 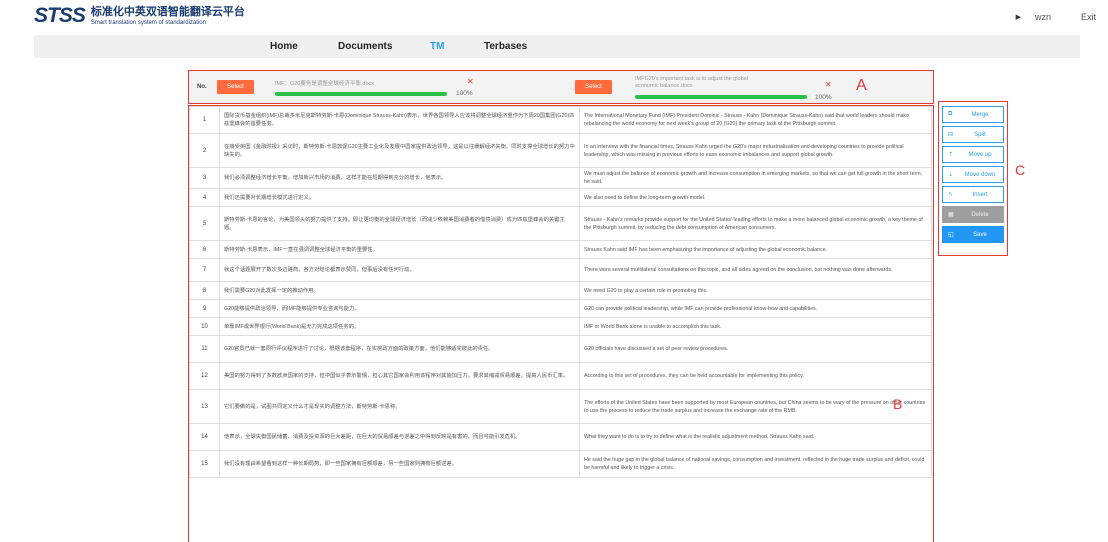 I want to click on exit-link: Exit, so click(x=1088, y=17).